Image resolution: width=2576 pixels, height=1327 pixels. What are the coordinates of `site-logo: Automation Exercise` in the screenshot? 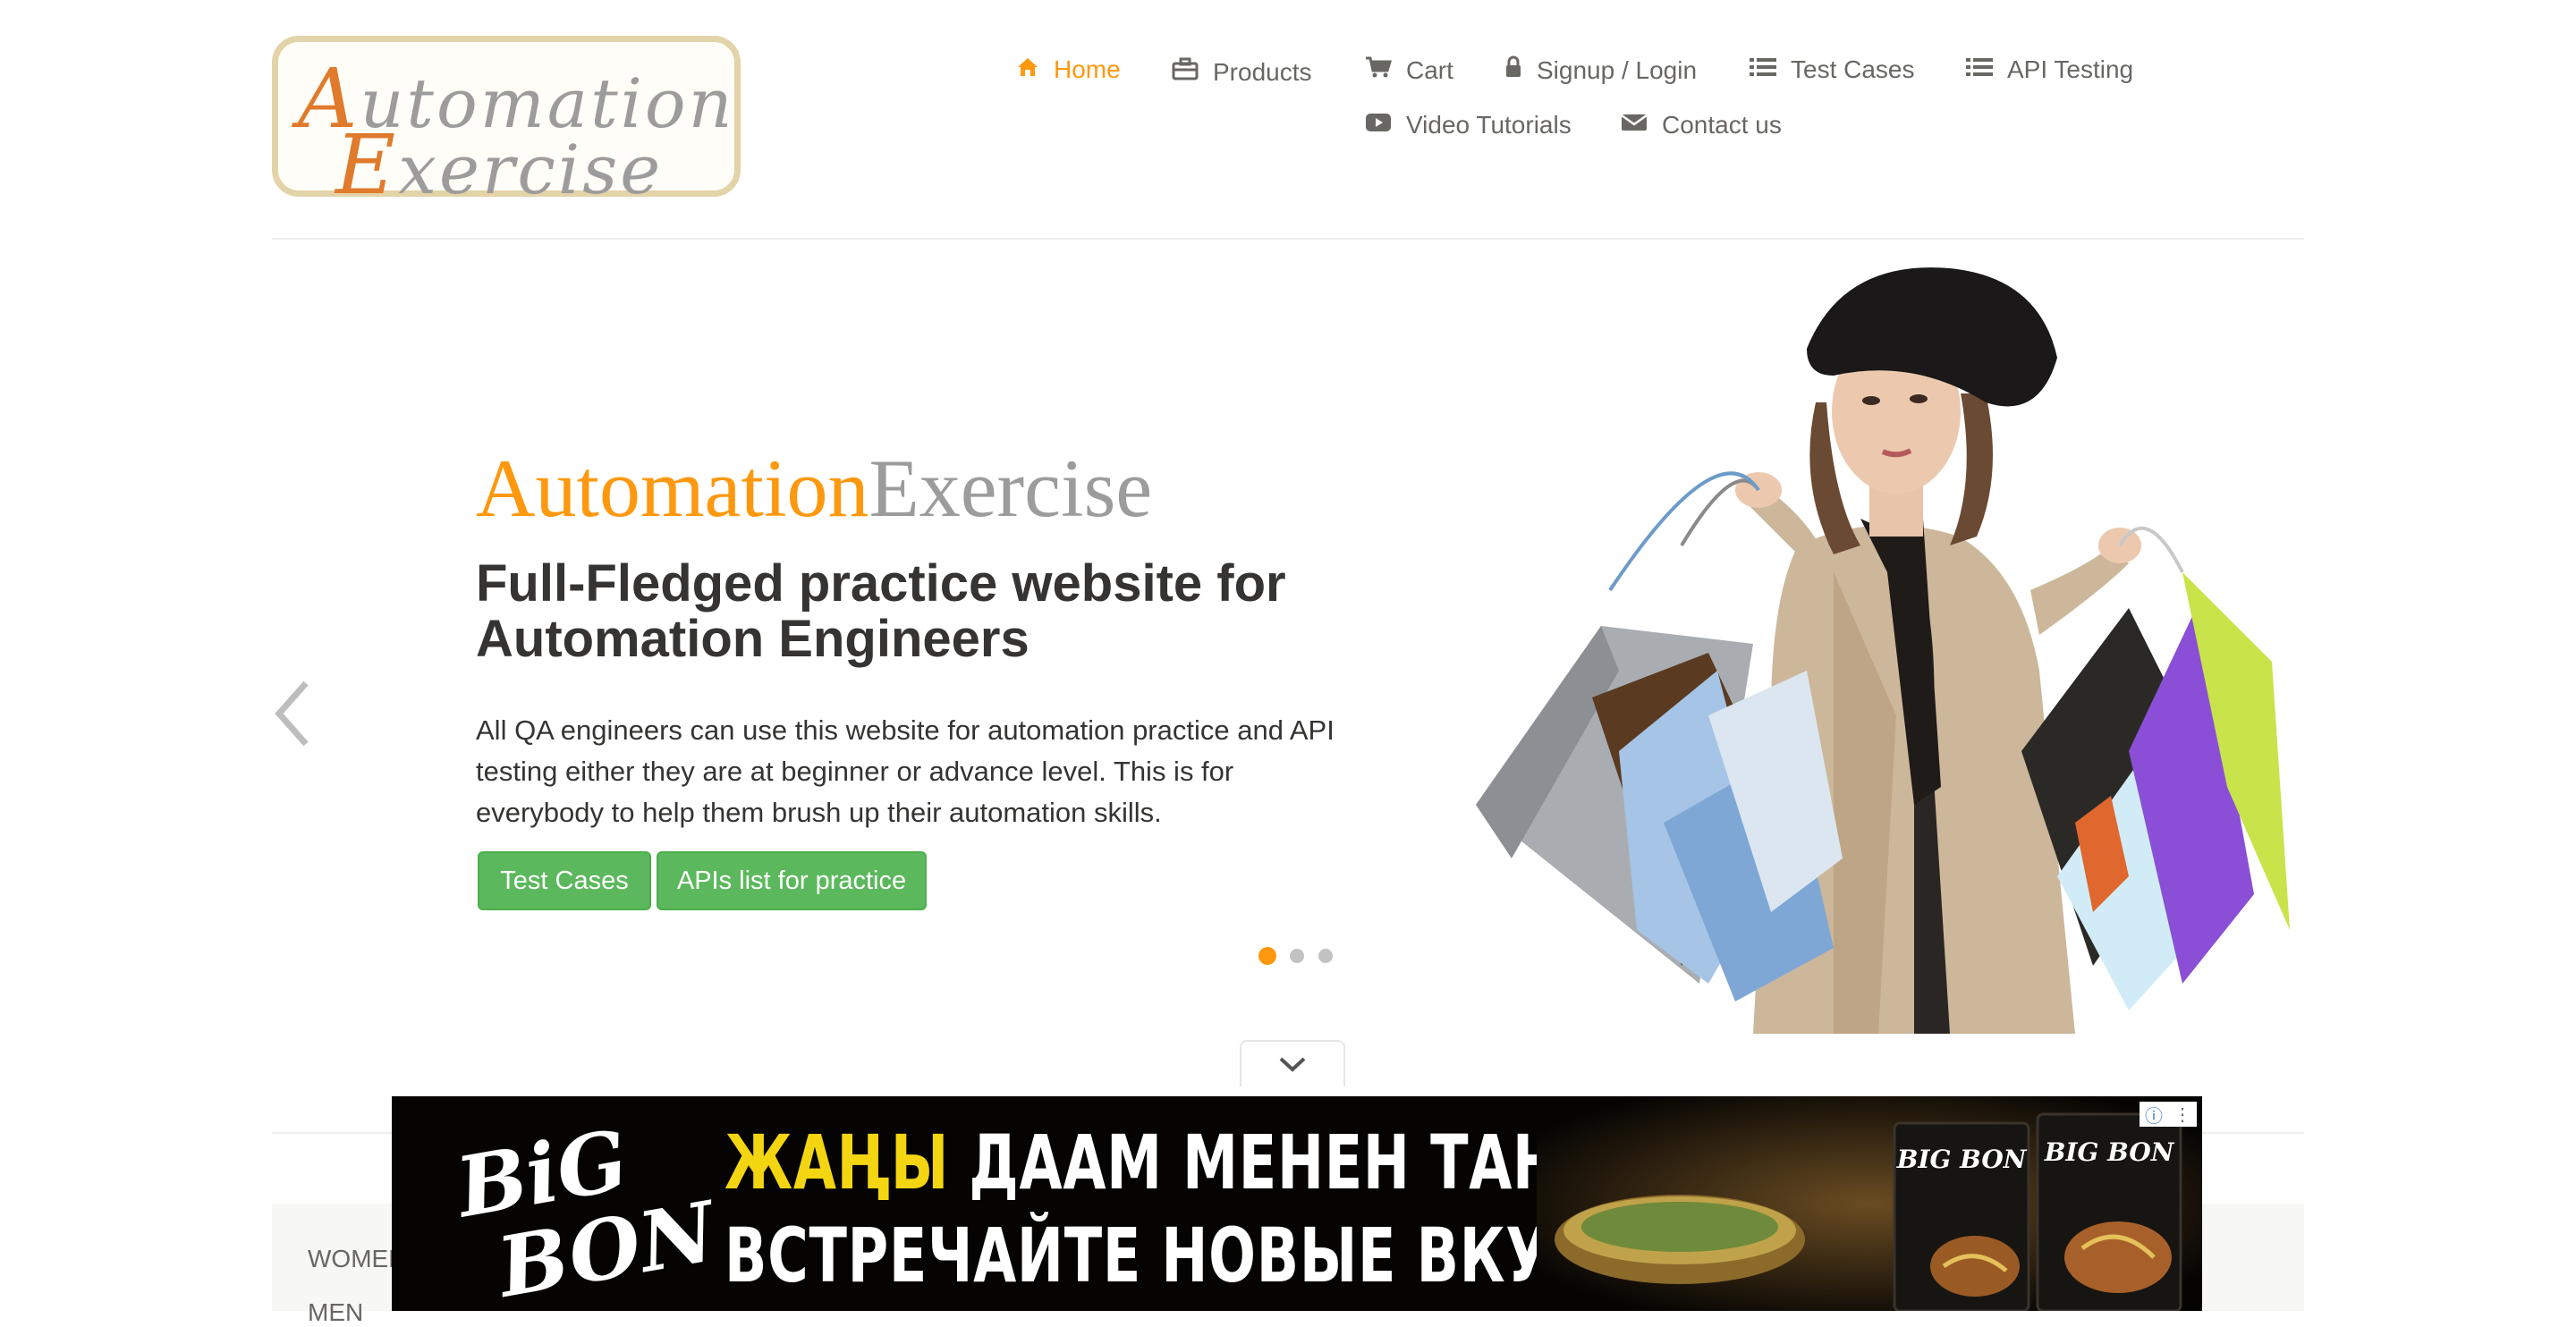 It's located at (506, 121).